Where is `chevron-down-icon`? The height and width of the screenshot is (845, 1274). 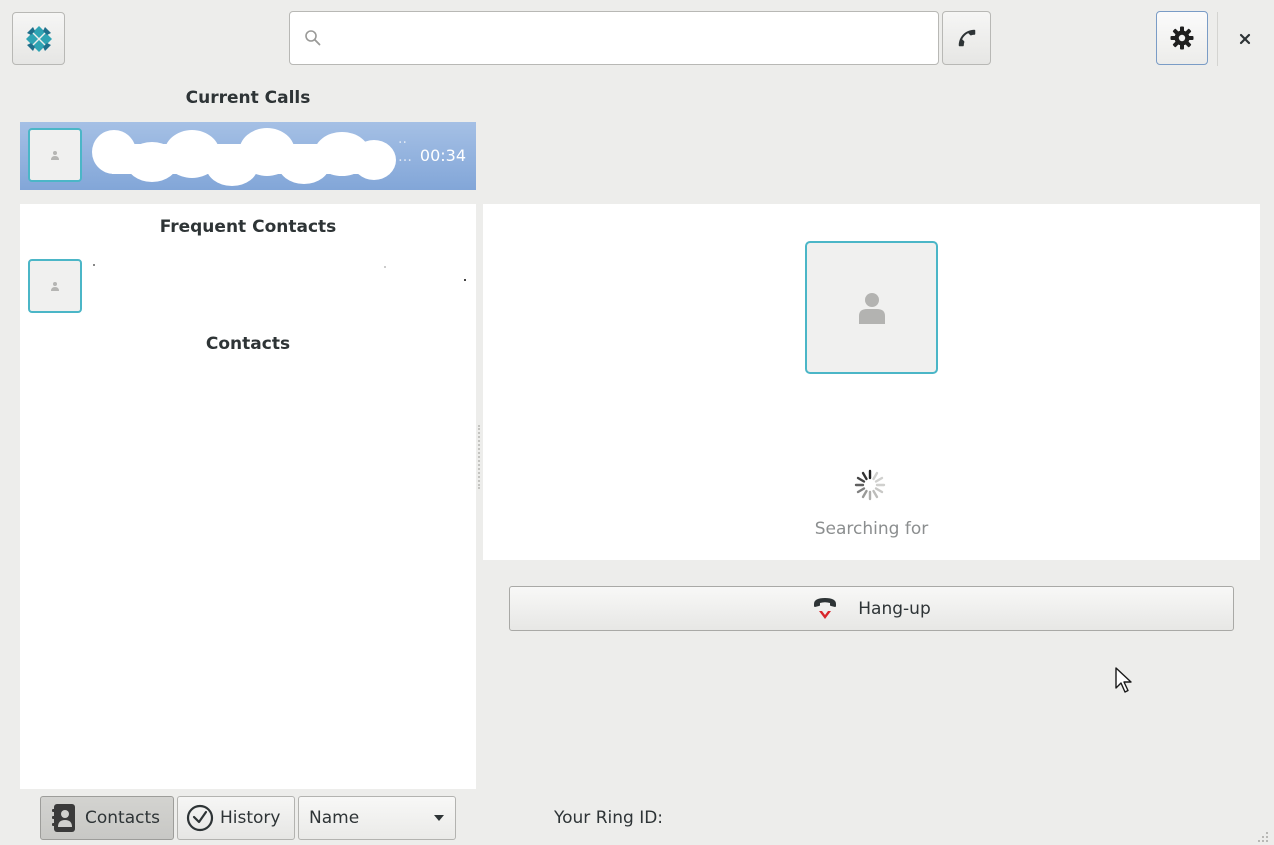 chevron-down-icon is located at coordinates (439, 818).